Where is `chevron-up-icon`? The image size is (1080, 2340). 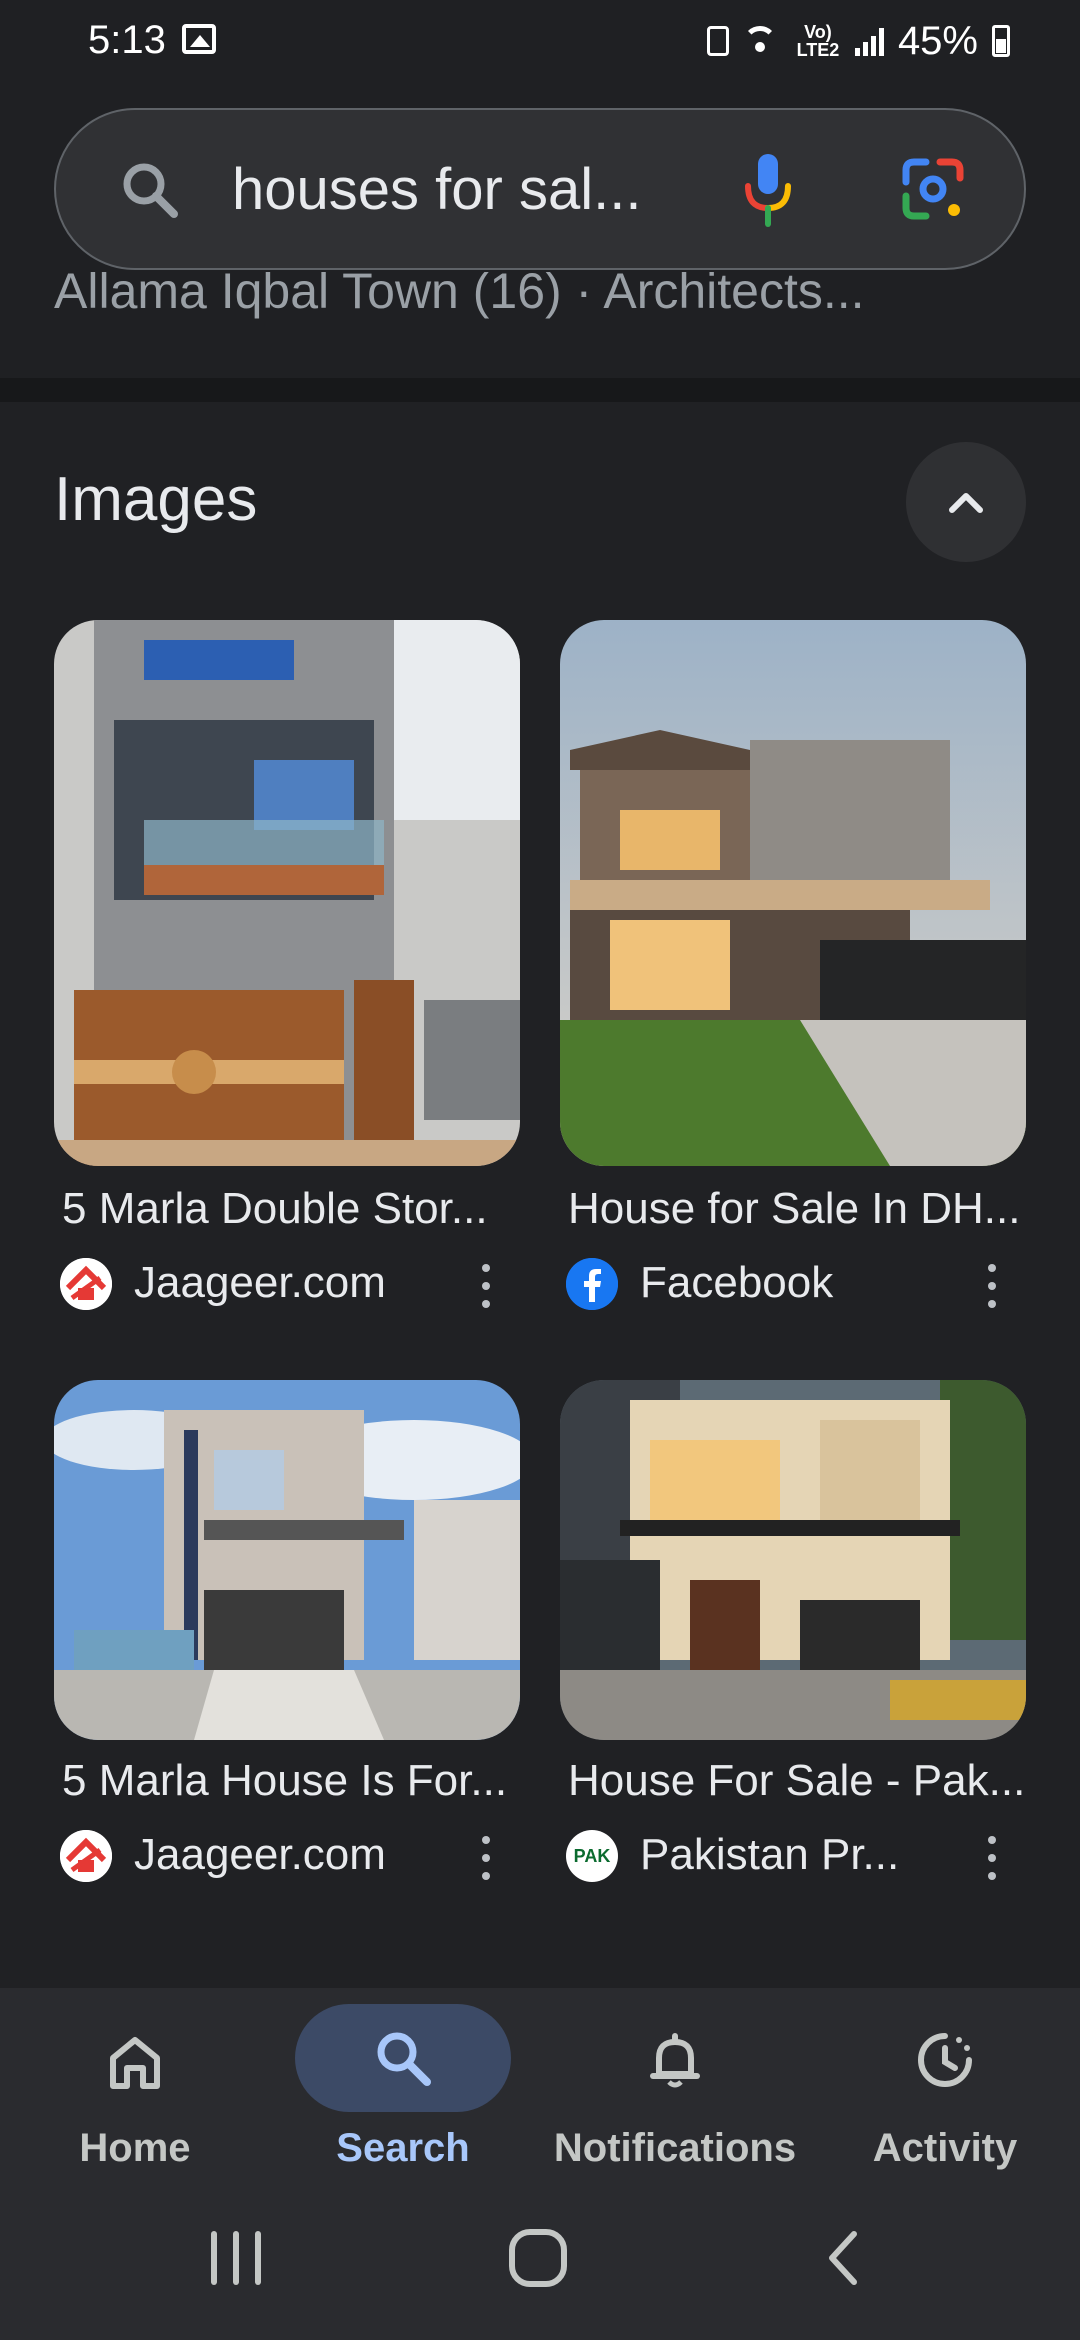 chevron-up-icon is located at coordinates (966, 503).